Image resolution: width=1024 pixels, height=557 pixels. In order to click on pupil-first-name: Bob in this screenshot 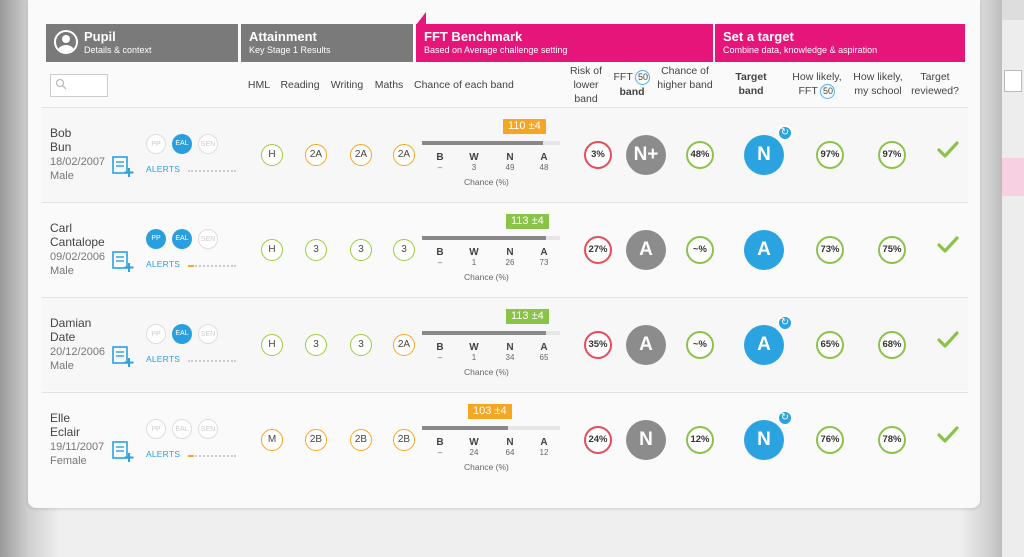, I will do `click(82, 133)`.